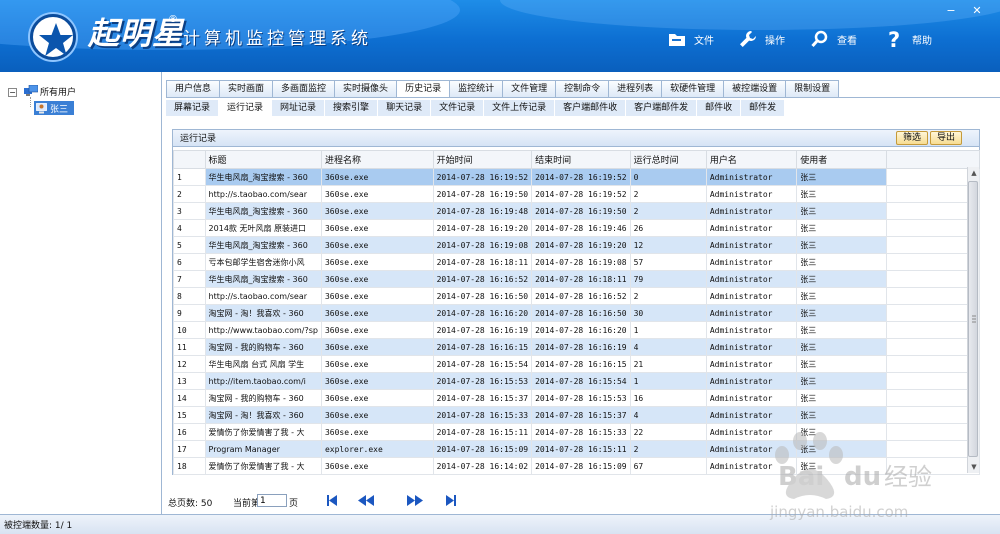 The image size is (1000, 534). I want to click on table-cell-duration: 2, so click(668, 296).